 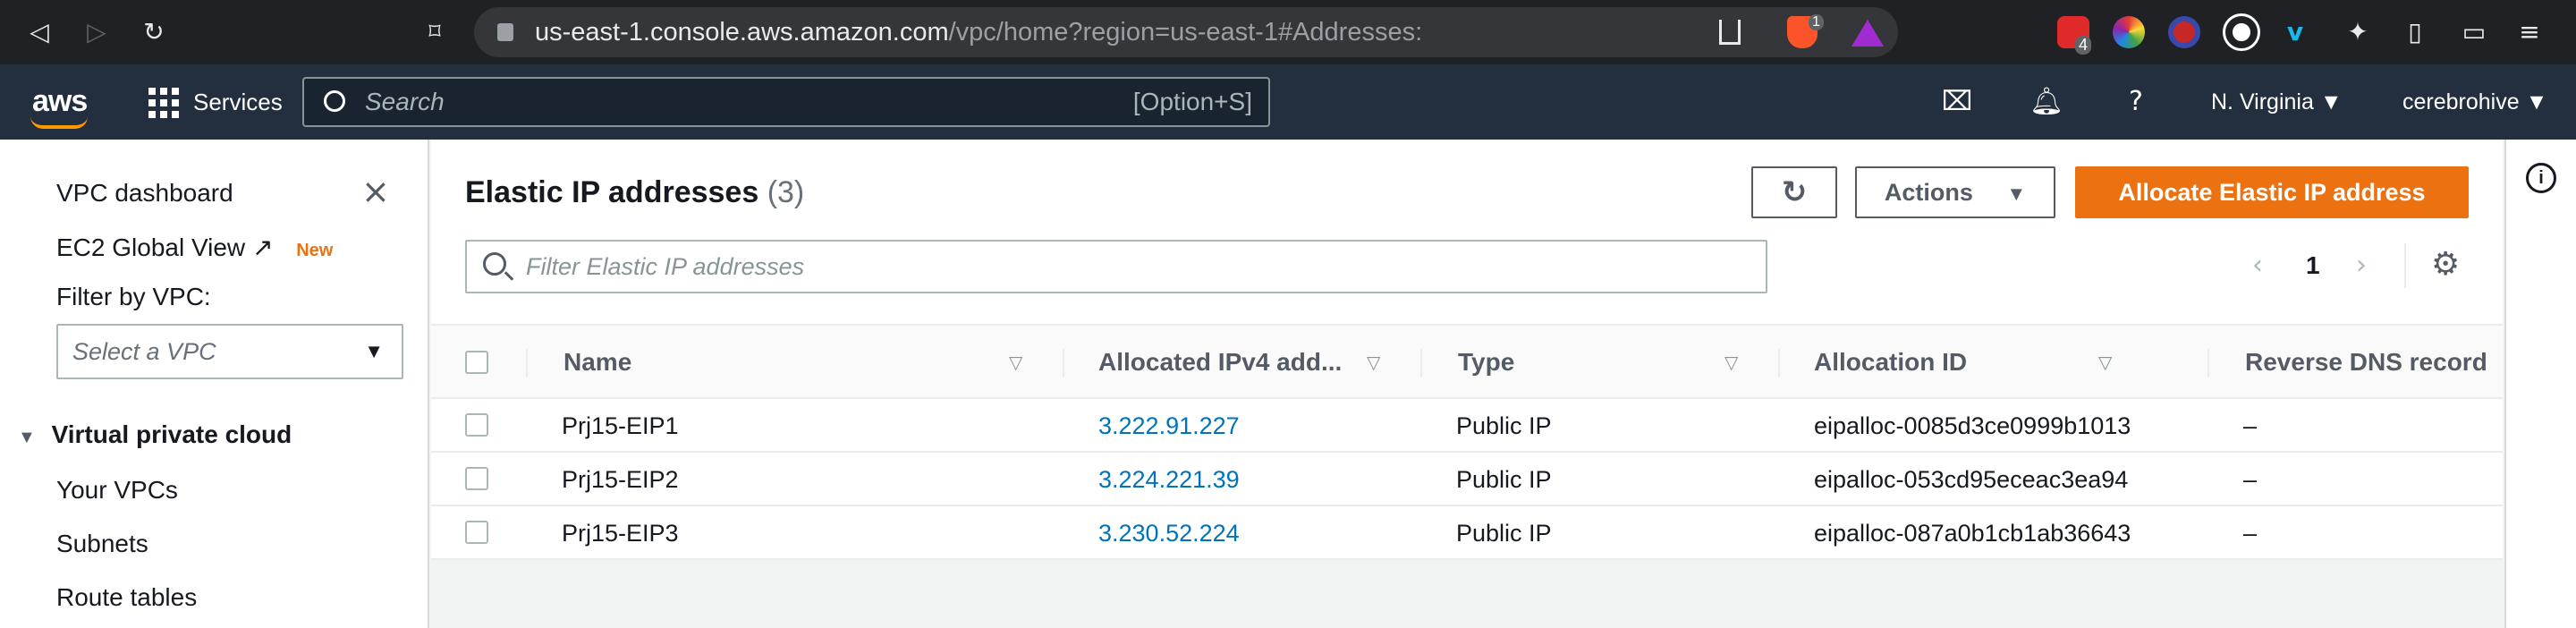 What do you see at coordinates (2083, 46) in the screenshot?
I see `extension-count-badge: 4` at bounding box center [2083, 46].